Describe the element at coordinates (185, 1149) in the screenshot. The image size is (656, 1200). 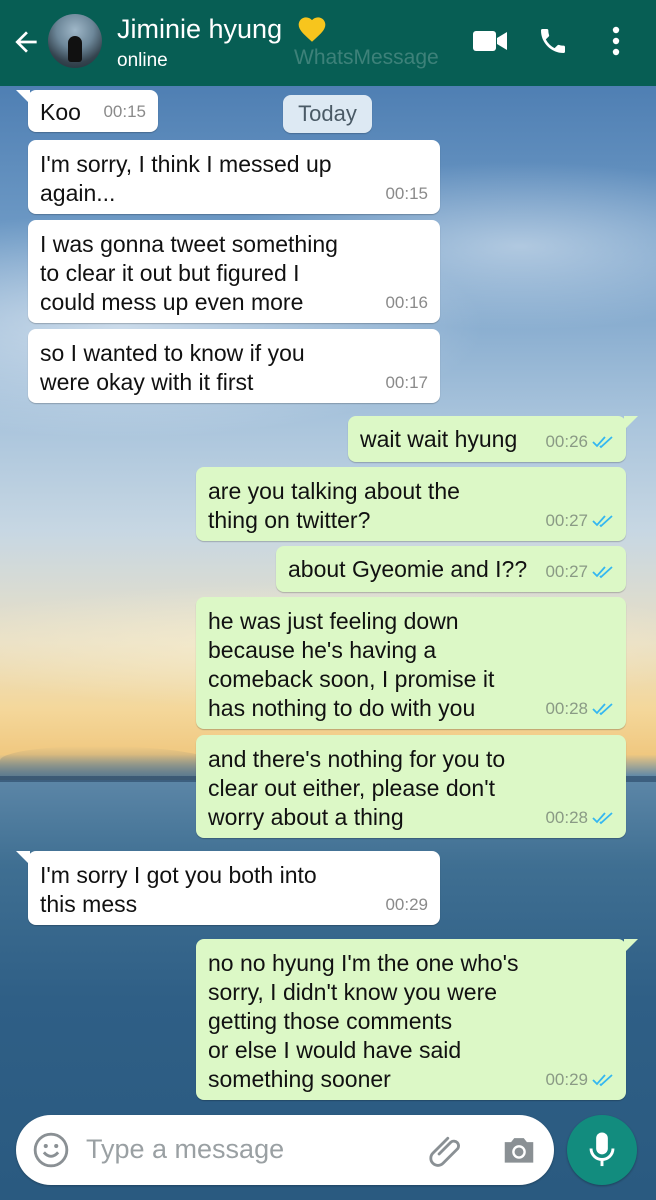
I see `message-input: Type a message` at that location.